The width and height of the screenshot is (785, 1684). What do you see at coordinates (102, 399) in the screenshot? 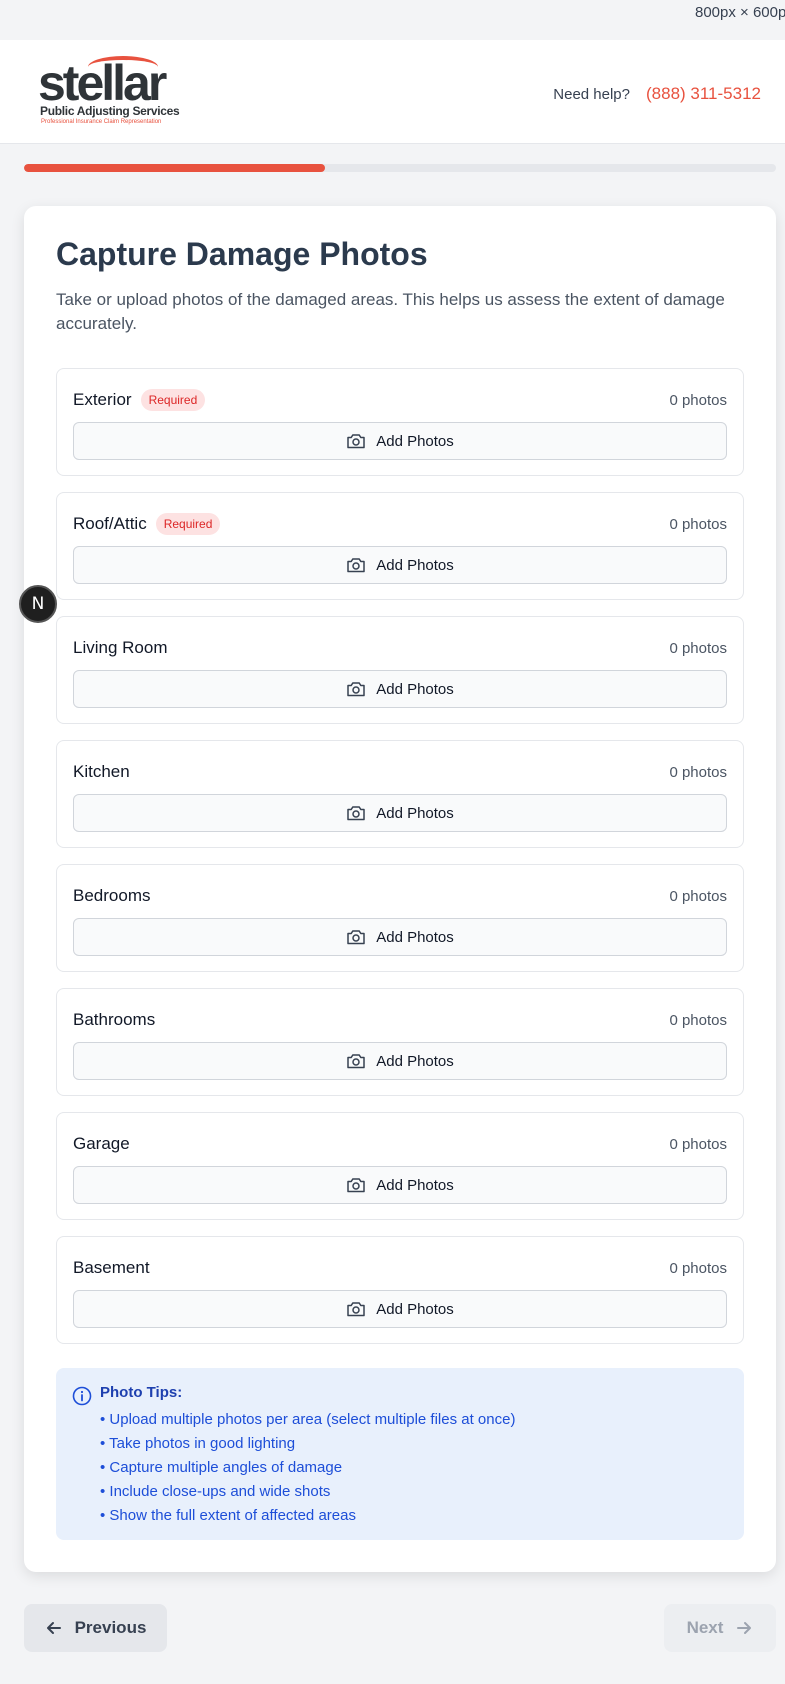
I see `area-title: Exterior` at bounding box center [102, 399].